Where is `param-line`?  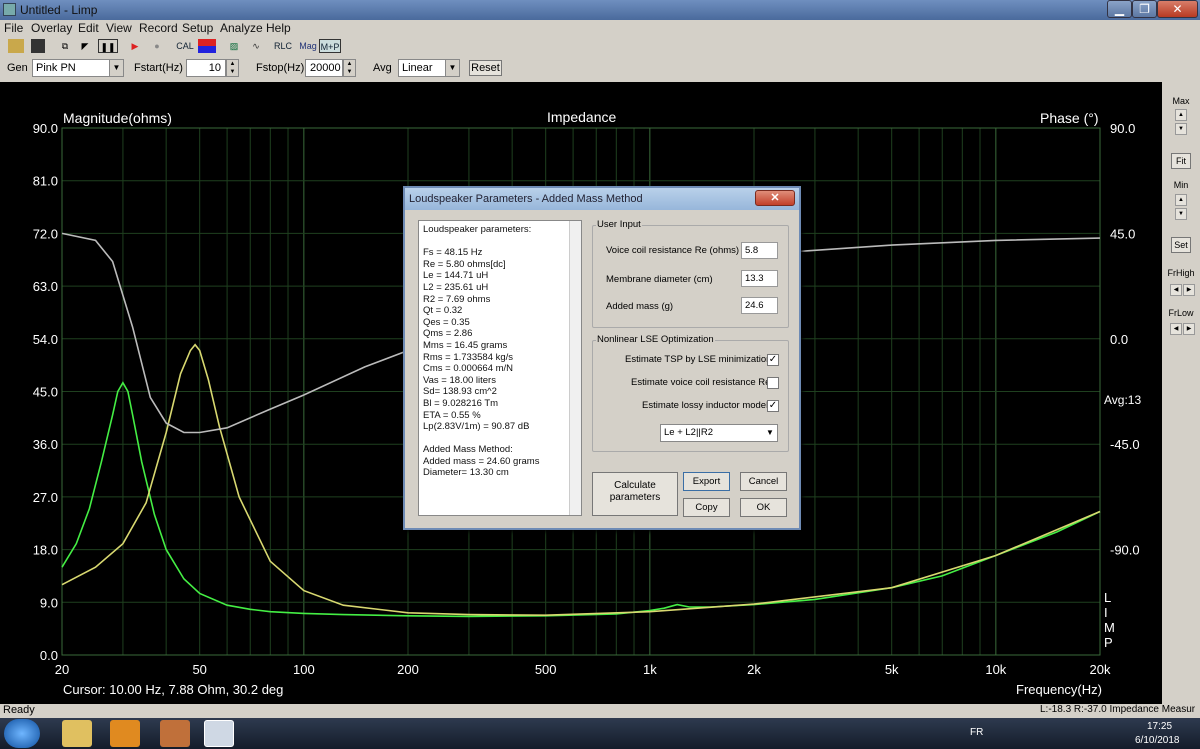
param-line is located at coordinates (500, 439).